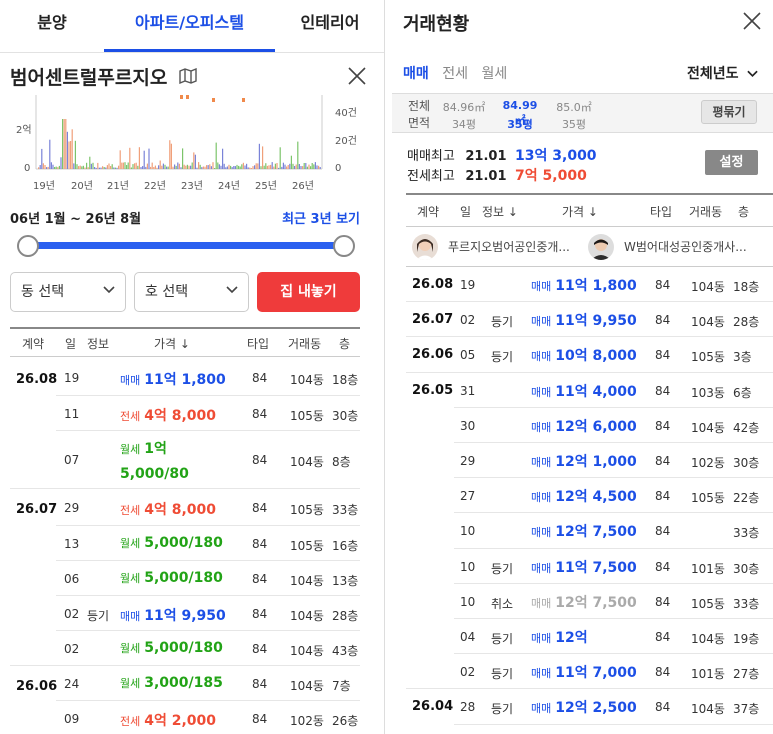 This screenshot has height=734, width=773. I want to click on trade-type-tabs: 매매 전세 월세, so click(459, 73).